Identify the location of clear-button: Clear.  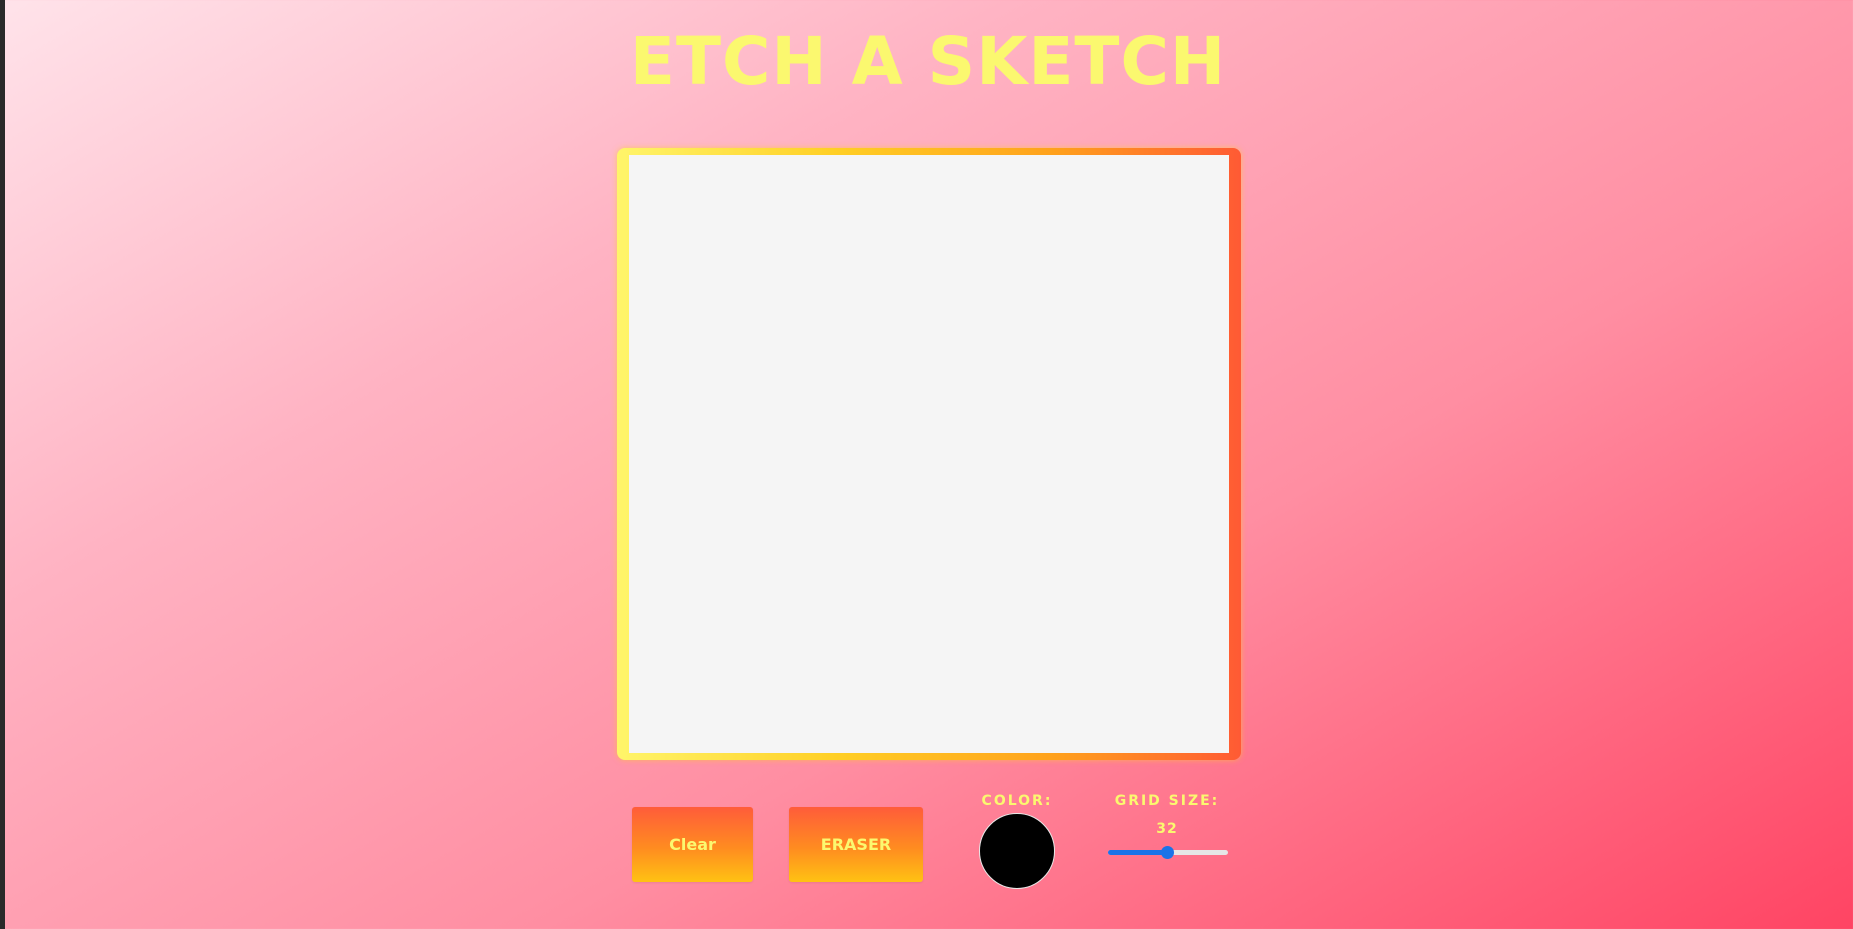
(692, 844).